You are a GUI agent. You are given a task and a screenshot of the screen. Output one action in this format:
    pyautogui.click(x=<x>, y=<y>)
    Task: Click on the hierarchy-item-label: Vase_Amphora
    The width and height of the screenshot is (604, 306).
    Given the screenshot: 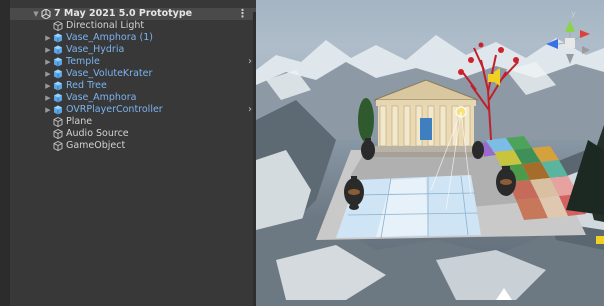 What is the action you would take?
    pyautogui.click(x=101, y=97)
    